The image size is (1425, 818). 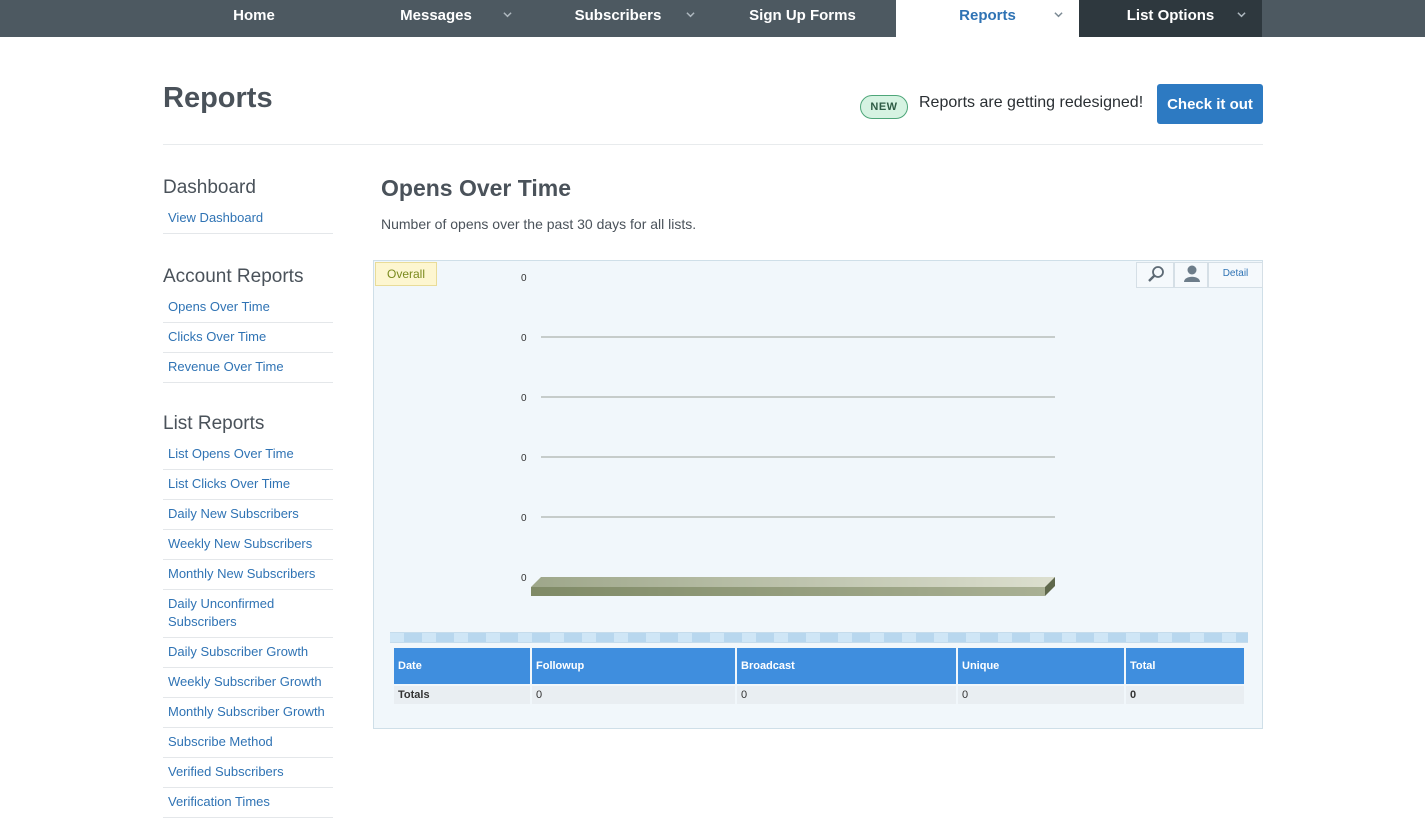 I want to click on header-divider, so click(x=713, y=144).